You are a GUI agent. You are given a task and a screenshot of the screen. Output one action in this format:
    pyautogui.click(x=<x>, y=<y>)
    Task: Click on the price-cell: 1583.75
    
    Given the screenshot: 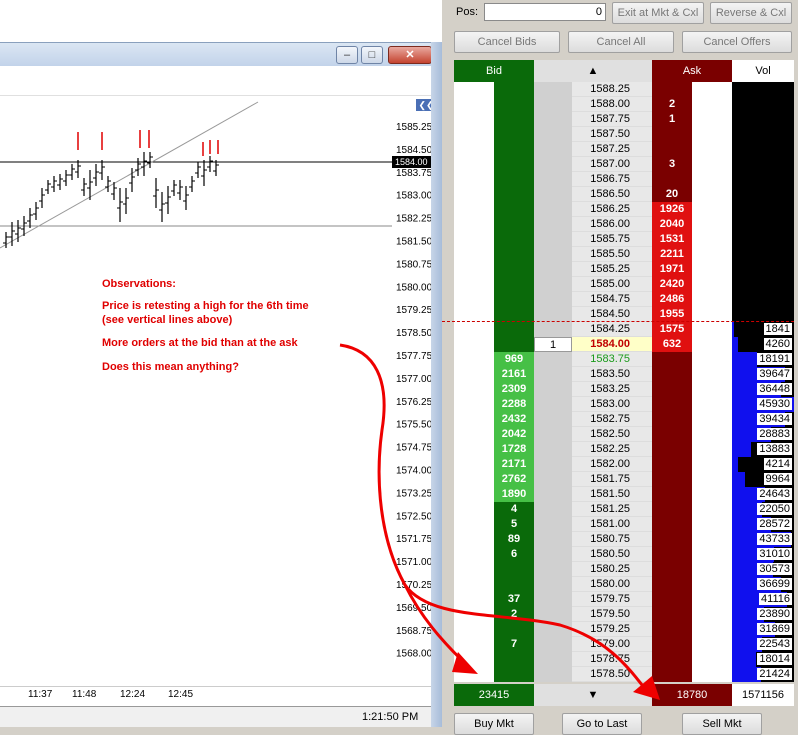 What is the action you would take?
    pyautogui.click(x=612, y=359)
    